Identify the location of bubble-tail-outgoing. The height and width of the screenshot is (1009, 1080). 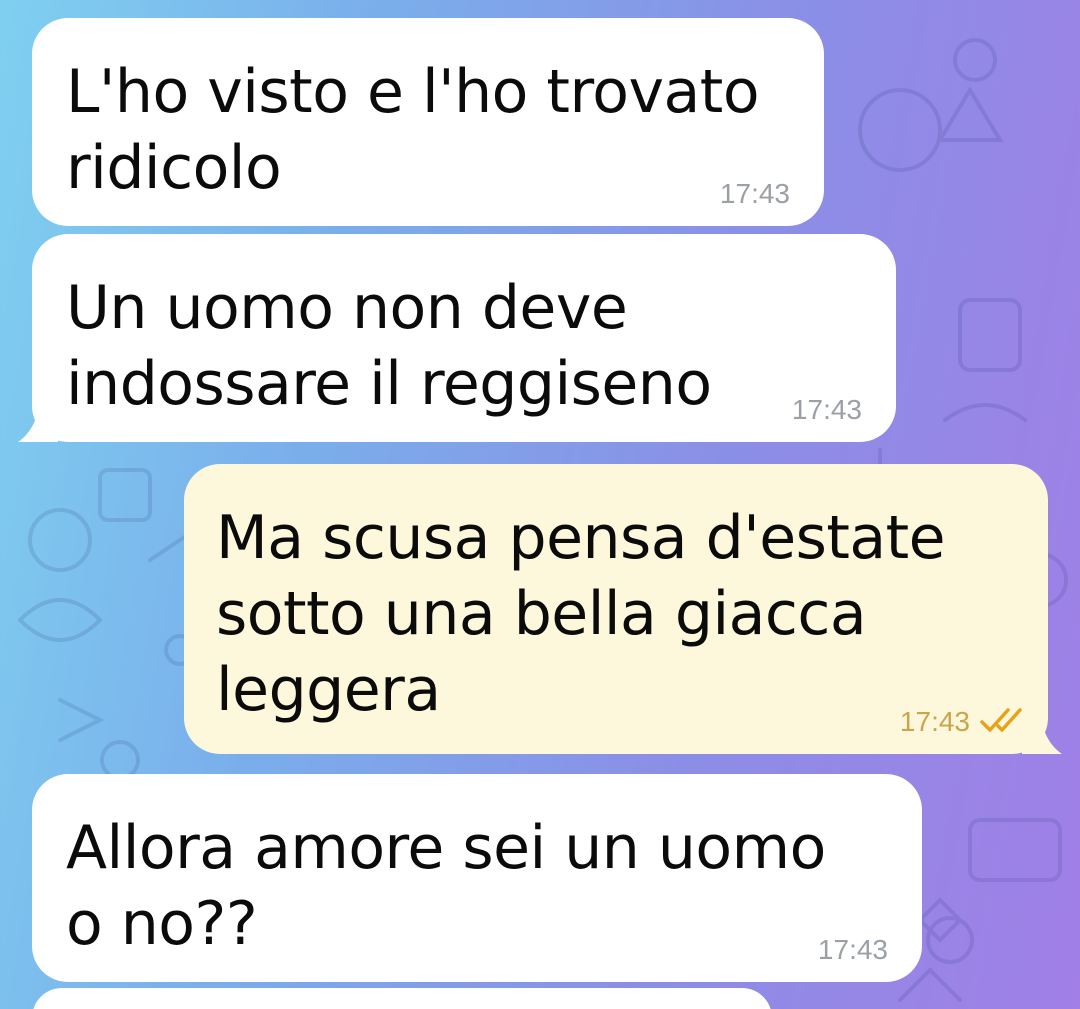
(1042, 735).